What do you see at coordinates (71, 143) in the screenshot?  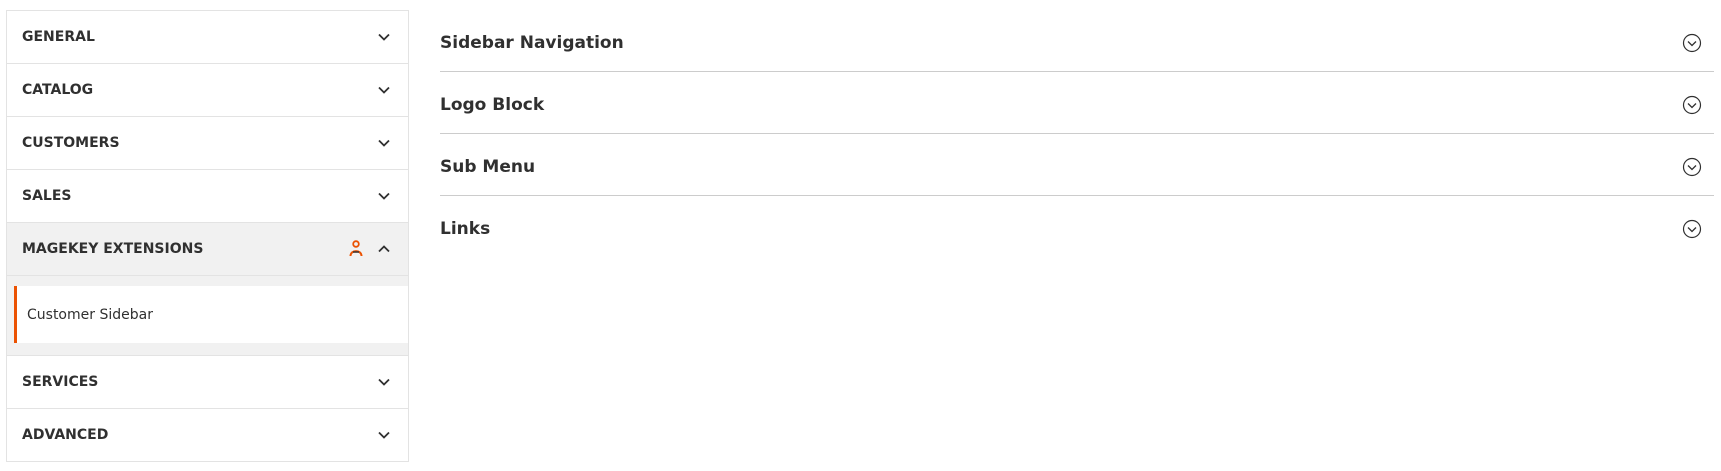 I see `sidebar-section-label: CUSTOMERS` at bounding box center [71, 143].